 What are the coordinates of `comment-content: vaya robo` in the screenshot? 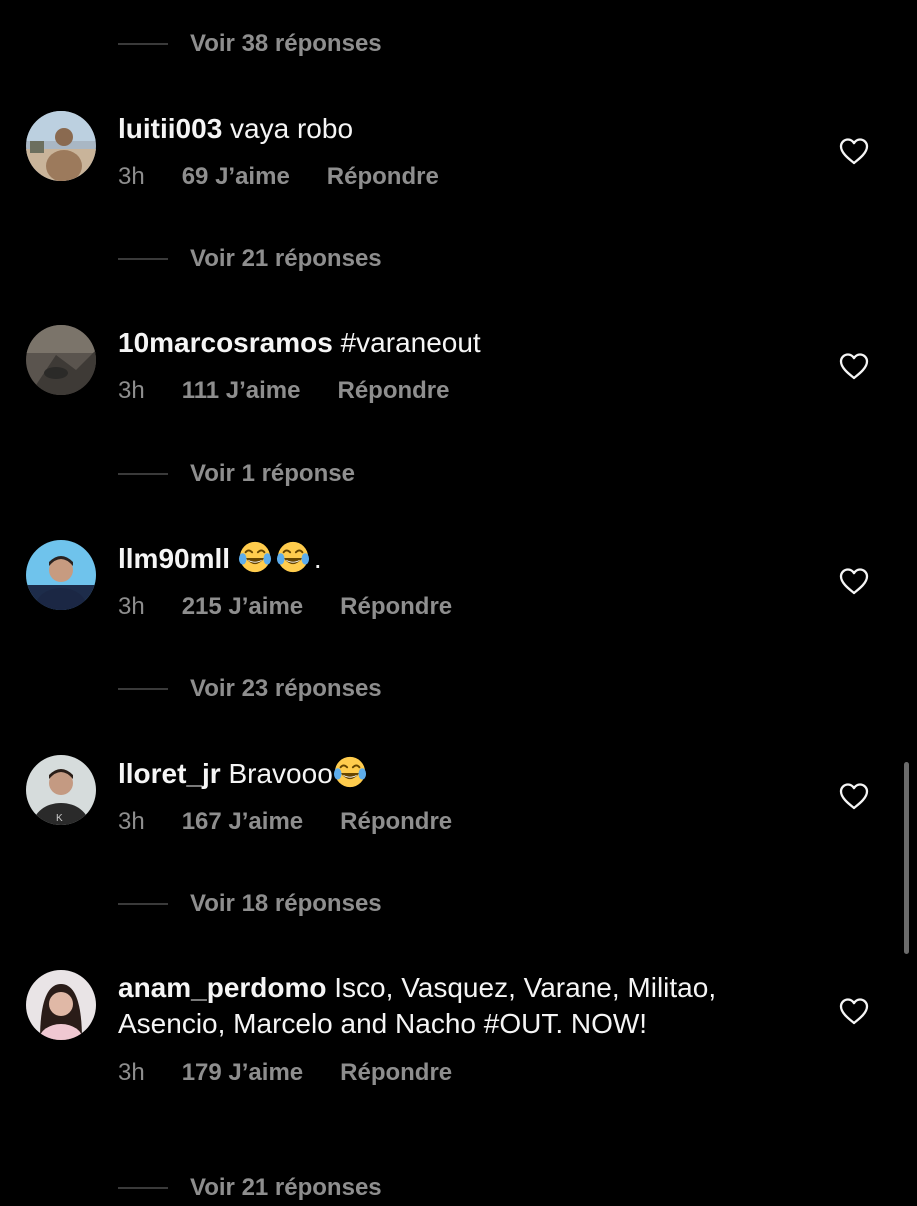 It's located at (292, 128).